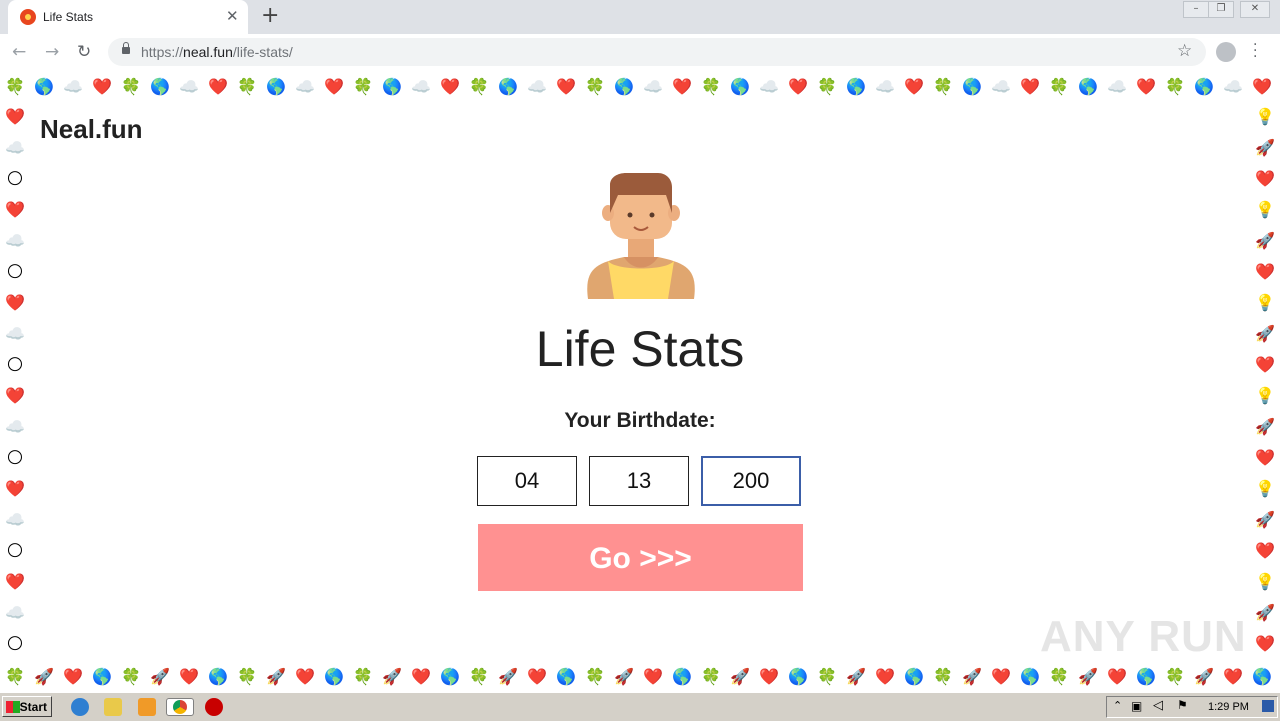 Image resolution: width=1280 pixels, height=721 pixels. What do you see at coordinates (641, 236) in the screenshot?
I see `person-avatar-icon` at bounding box center [641, 236].